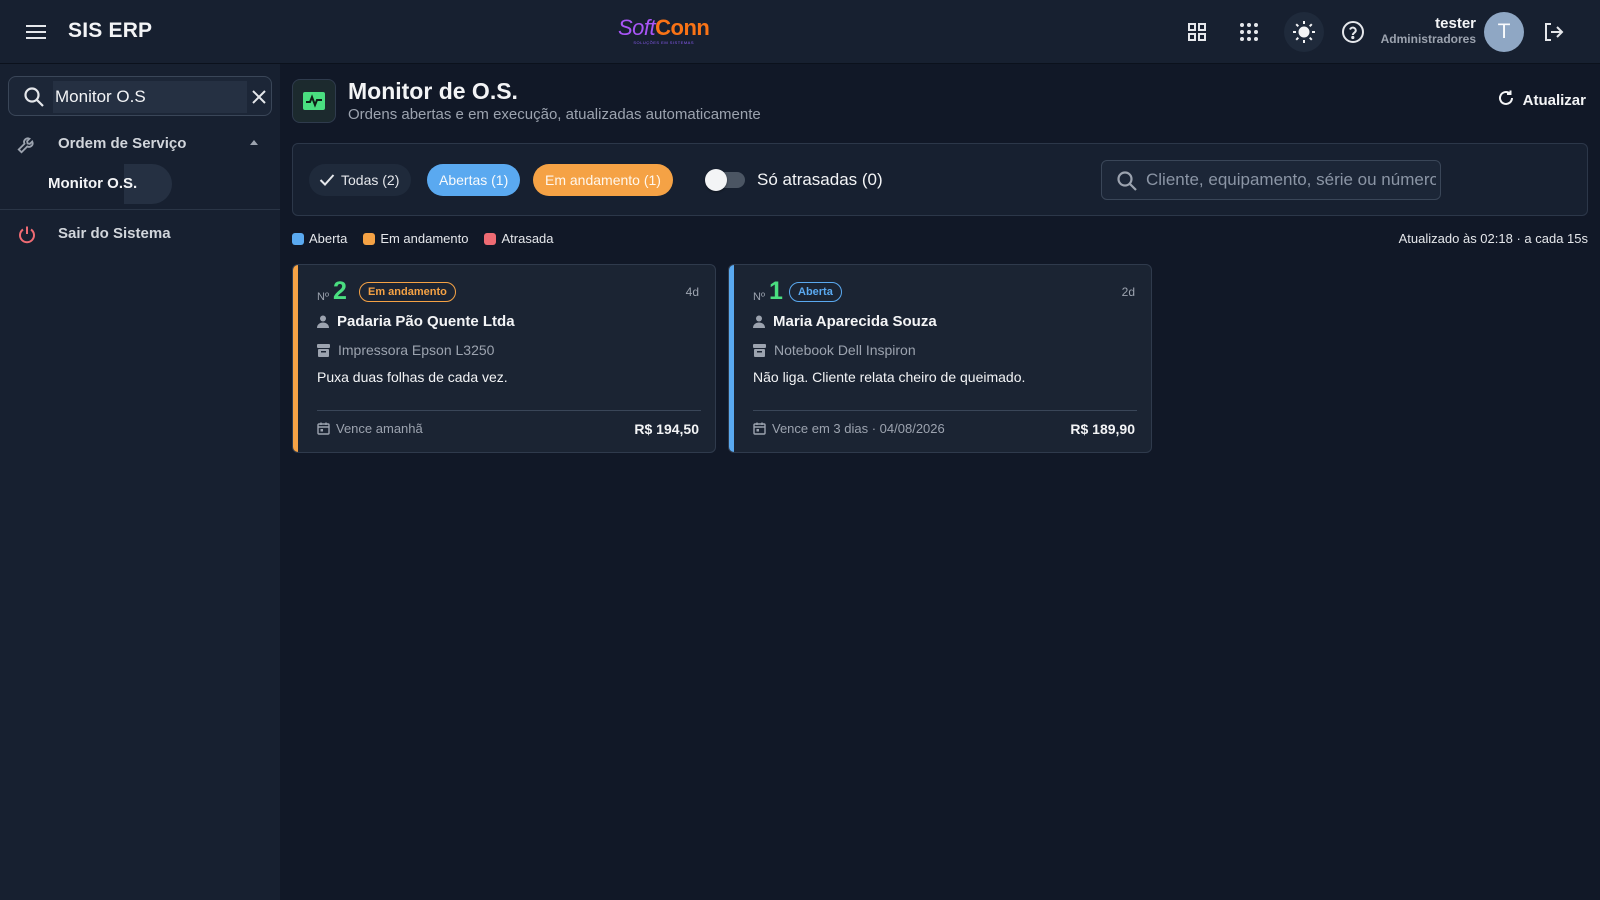 The image size is (1600, 900). I want to click on softconn-logo: SoftConn SOLUÇÕES EM SISTEMAS, so click(664, 31).